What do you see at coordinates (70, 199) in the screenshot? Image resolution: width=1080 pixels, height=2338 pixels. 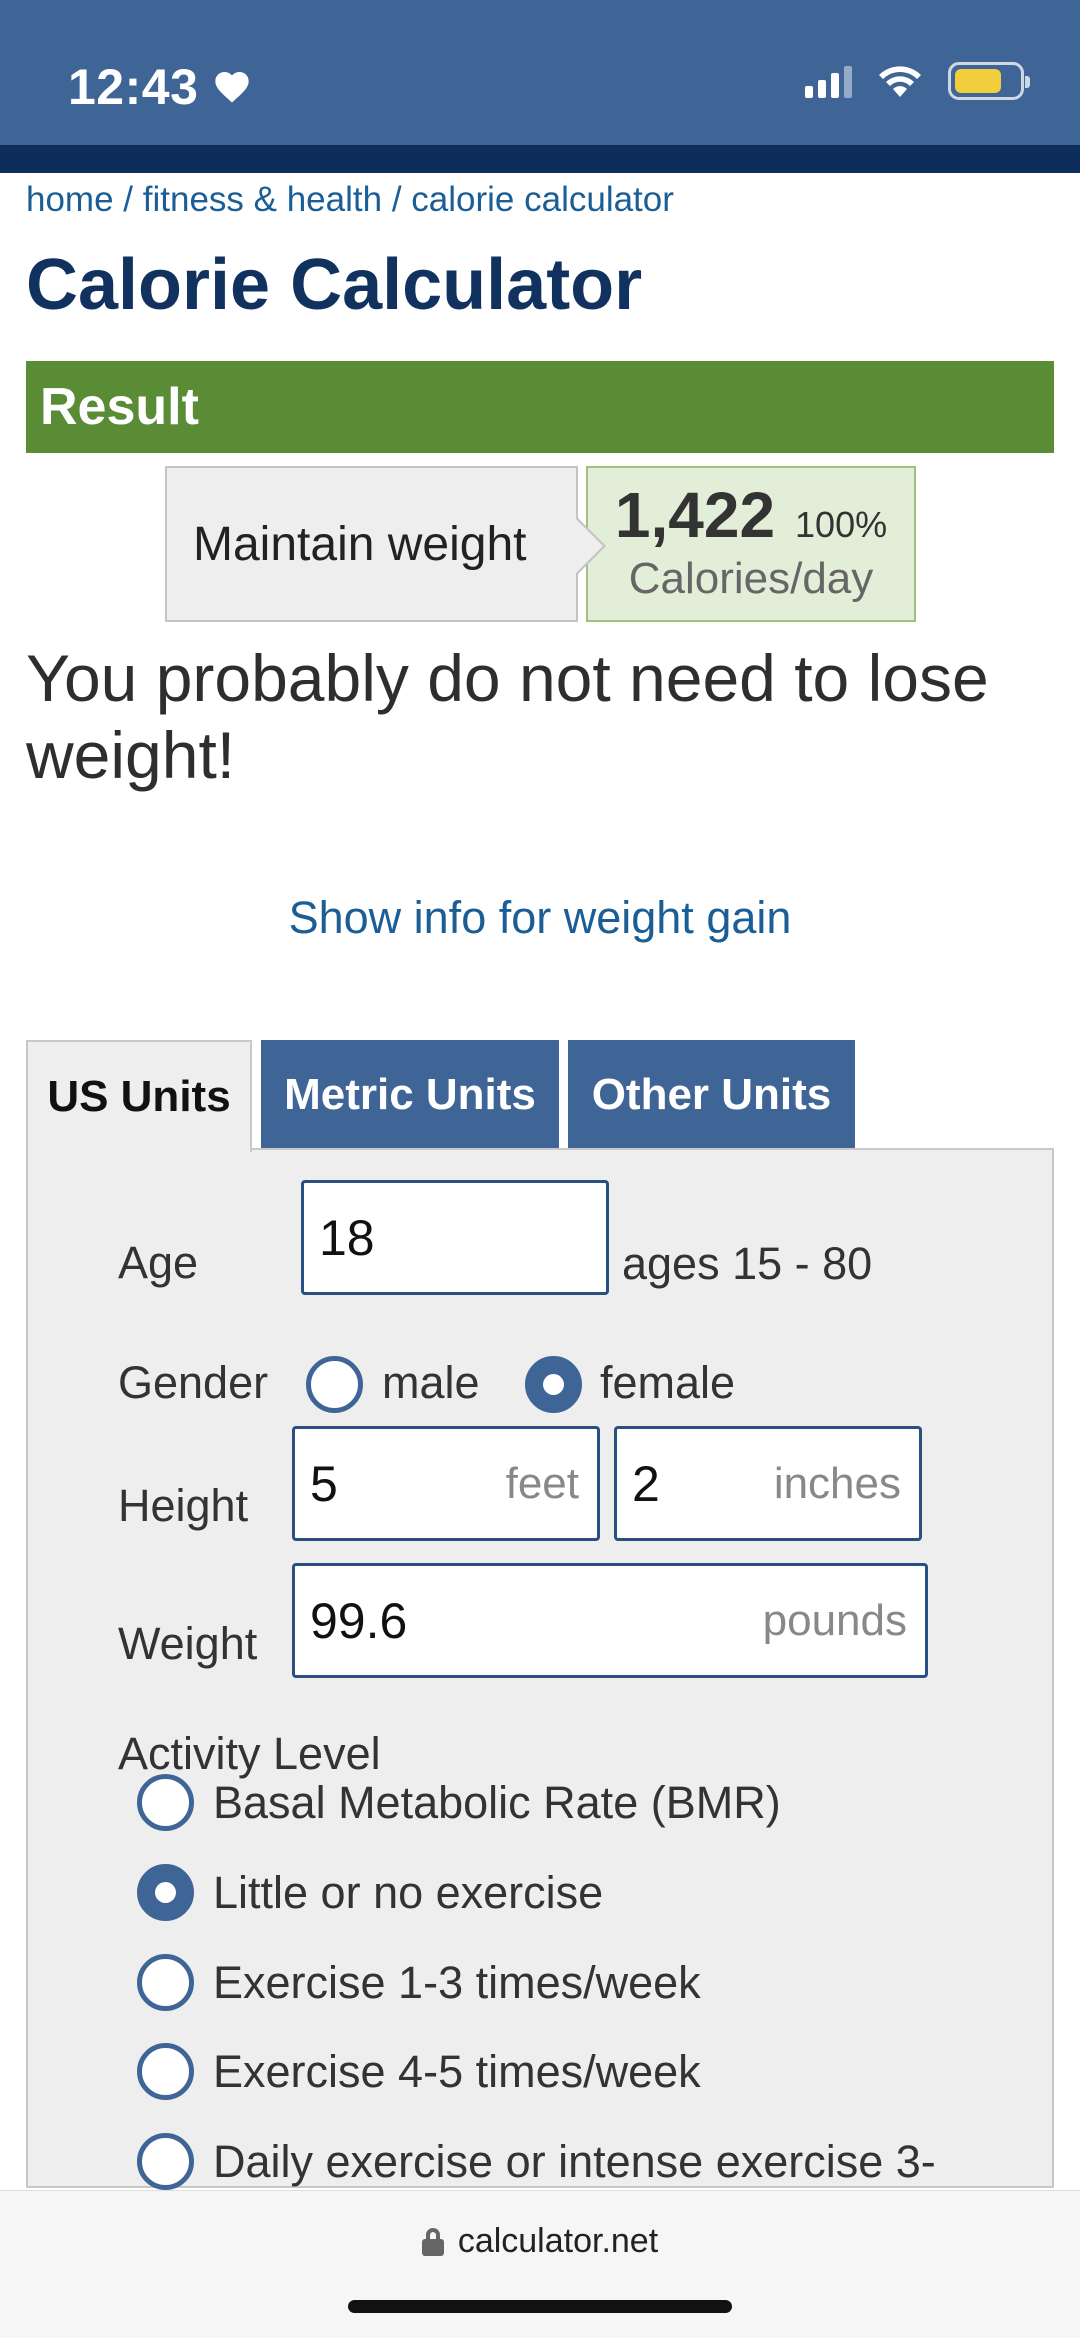 I see `breadcrumb-home-link: home` at bounding box center [70, 199].